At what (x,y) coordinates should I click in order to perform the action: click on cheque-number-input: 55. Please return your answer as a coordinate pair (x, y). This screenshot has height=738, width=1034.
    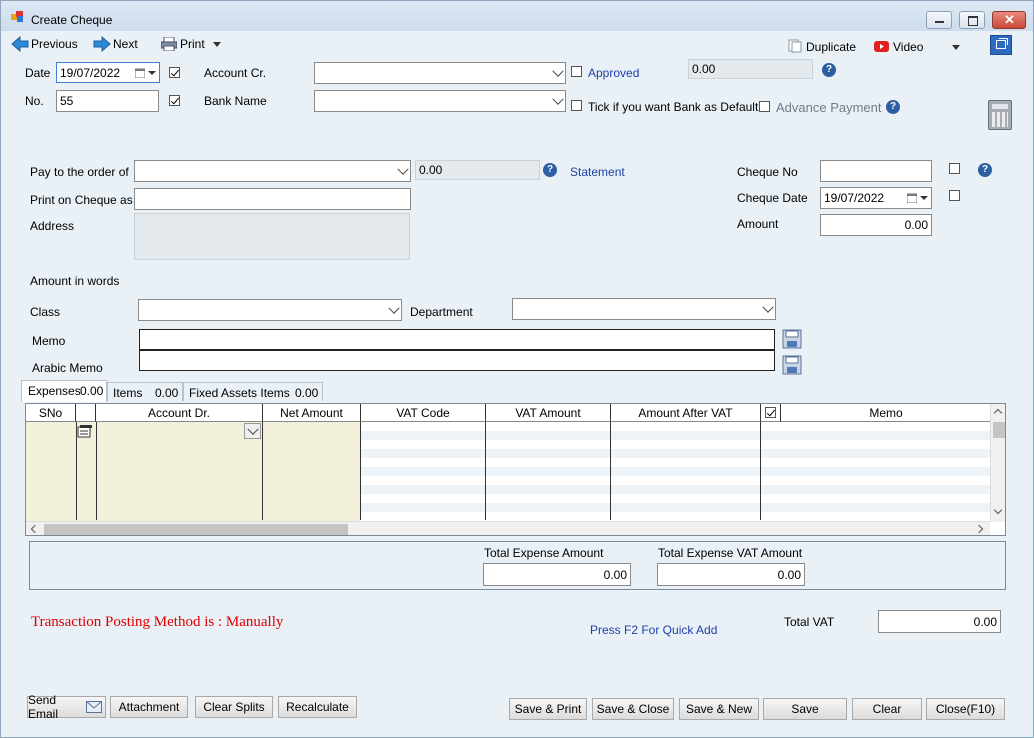
    Looking at the image, I should click on (107, 101).